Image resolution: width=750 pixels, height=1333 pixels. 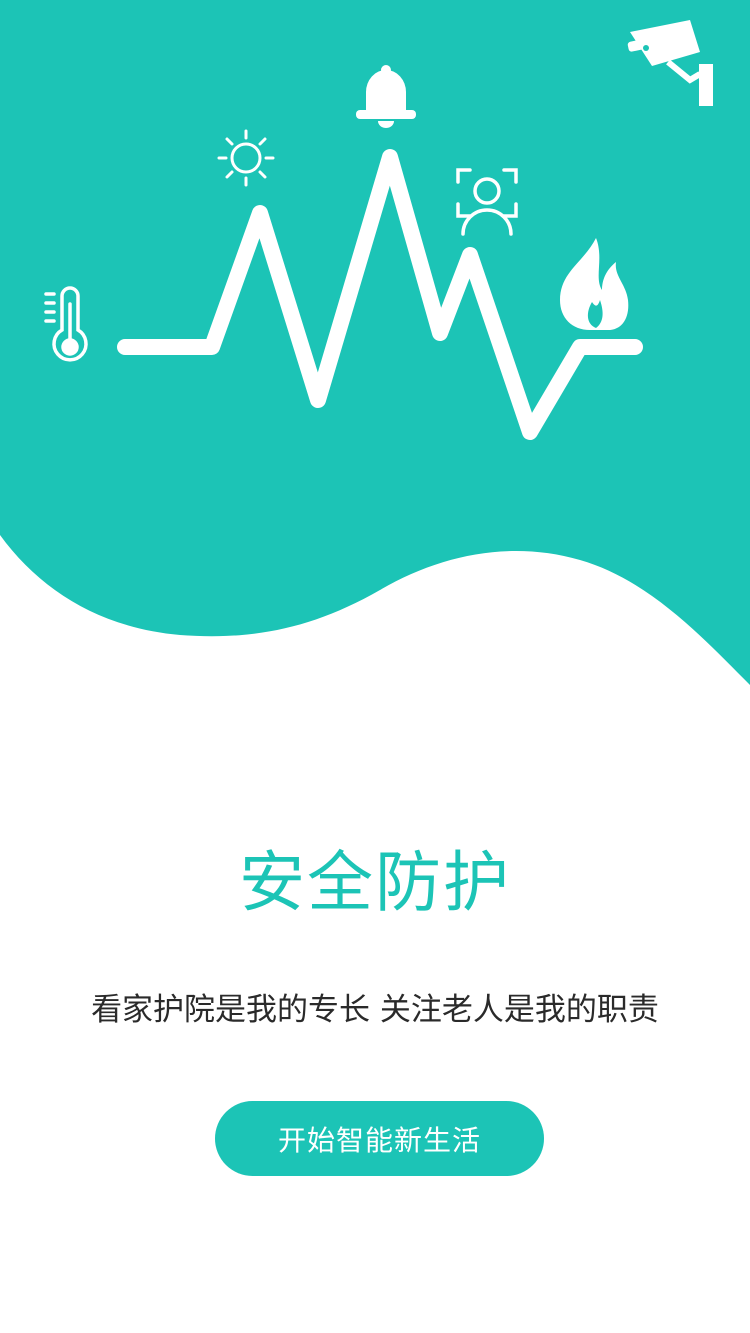 What do you see at coordinates (379, 1138) in the screenshot?
I see `start-button: 开始智能新生活` at bounding box center [379, 1138].